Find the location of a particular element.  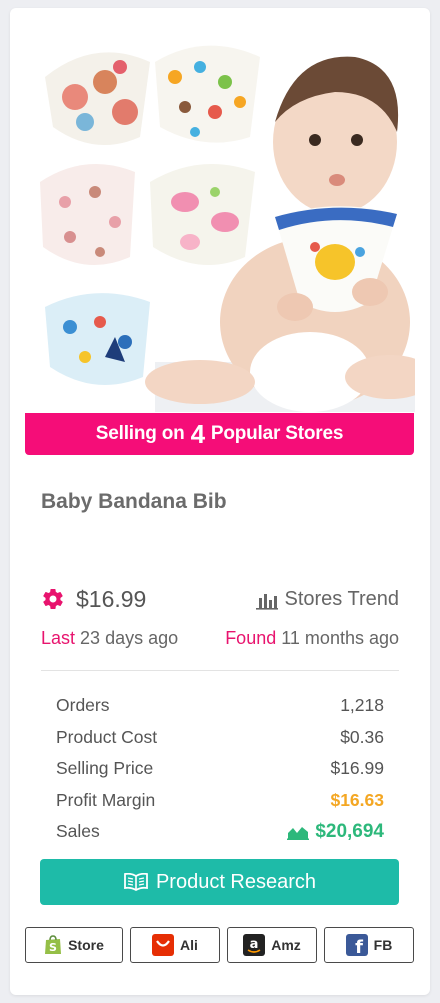

stores-trend-link: Stores Trend is located at coordinates (327, 599).